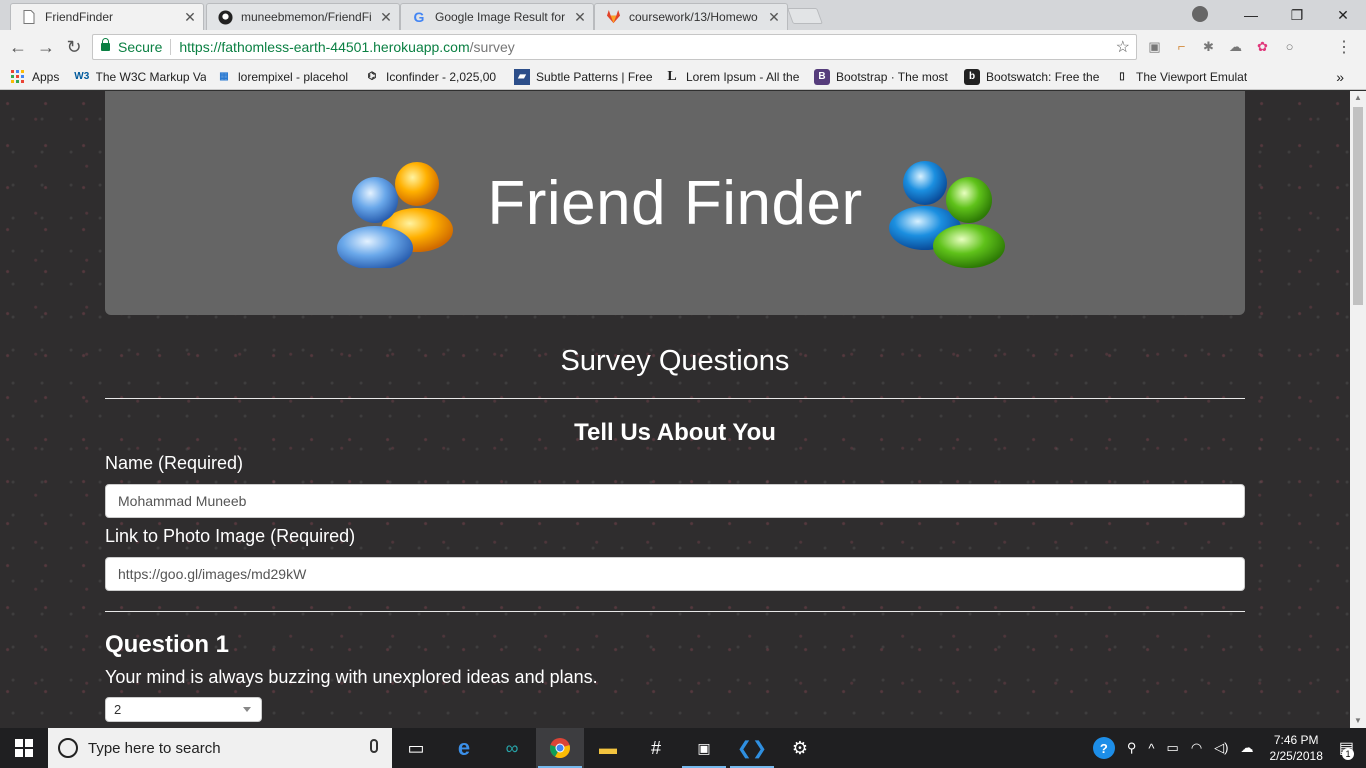 The width and height of the screenshot is (1366, 768). What do you see at coordinates (1123, 47) in the screenshot?
I see `bookmark-star-icon: ☆` at bounding box center [1123, 47].